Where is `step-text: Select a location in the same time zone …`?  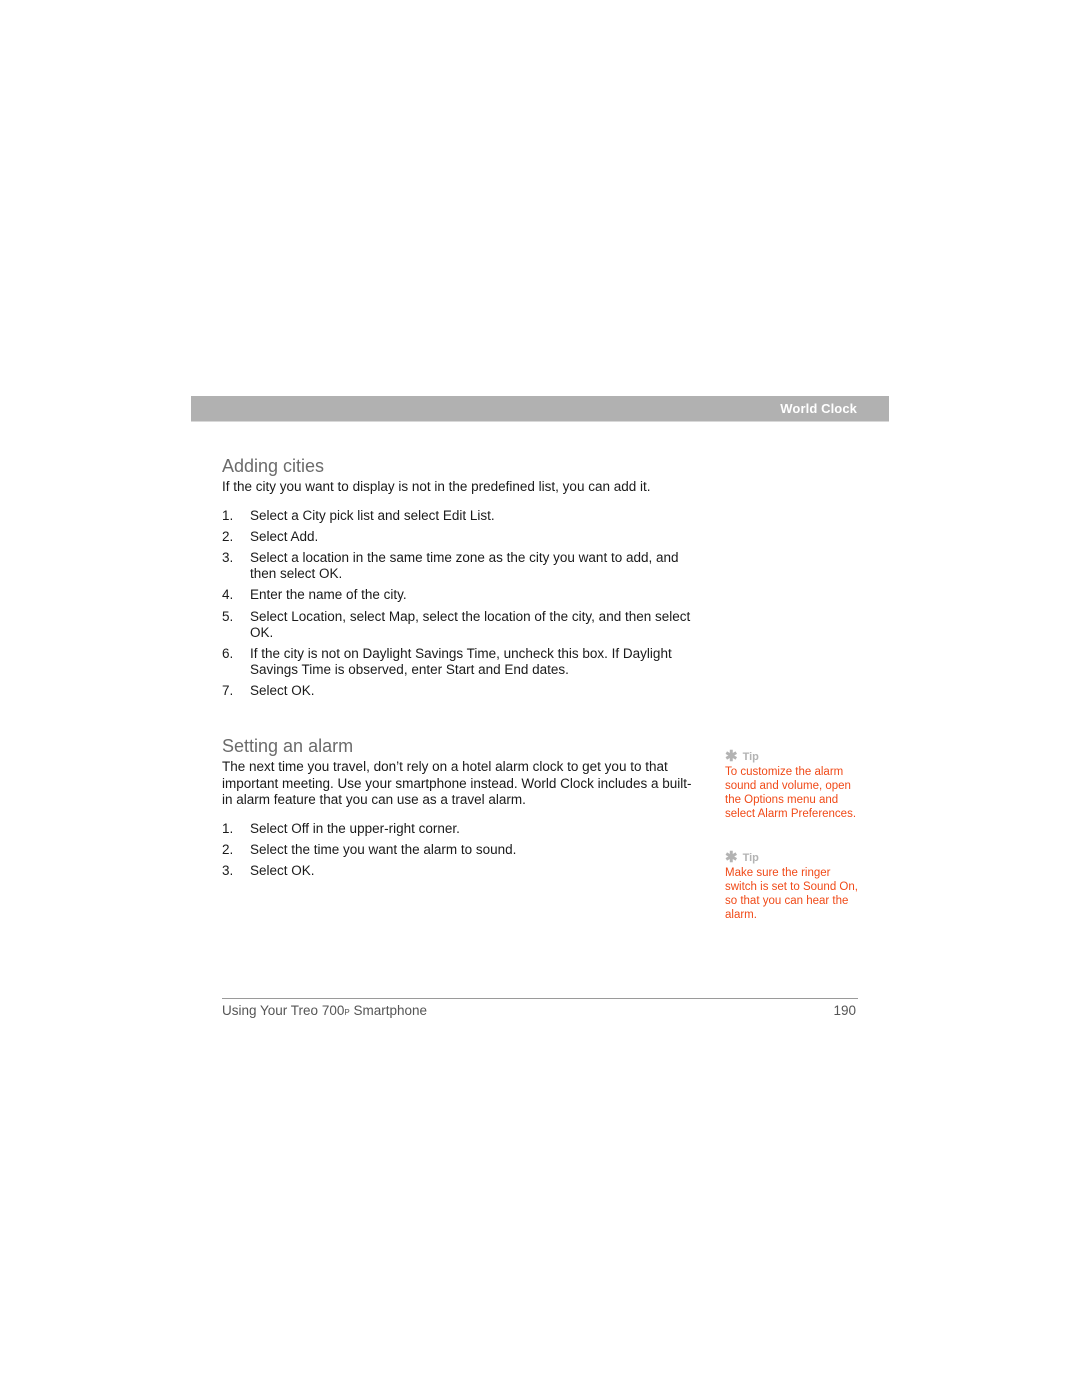 step-text: Select a location in the same time zone … is located at coordinates (464, 565).